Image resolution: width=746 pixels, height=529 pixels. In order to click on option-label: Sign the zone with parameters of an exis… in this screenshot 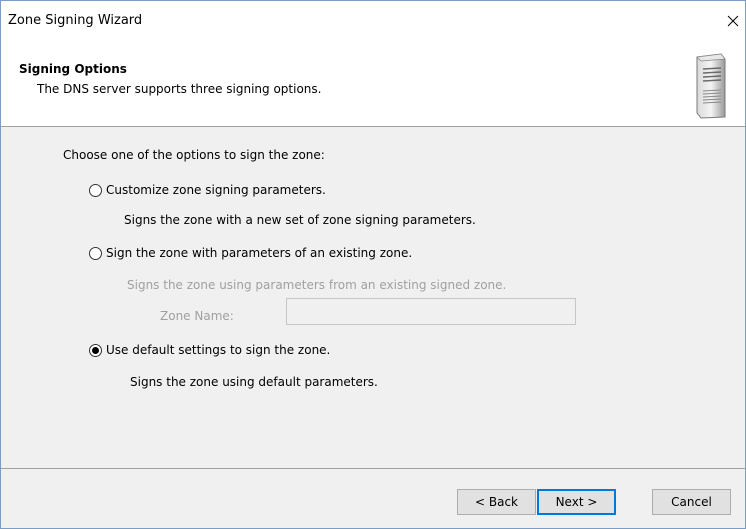, I will do `click(259, 253)`.